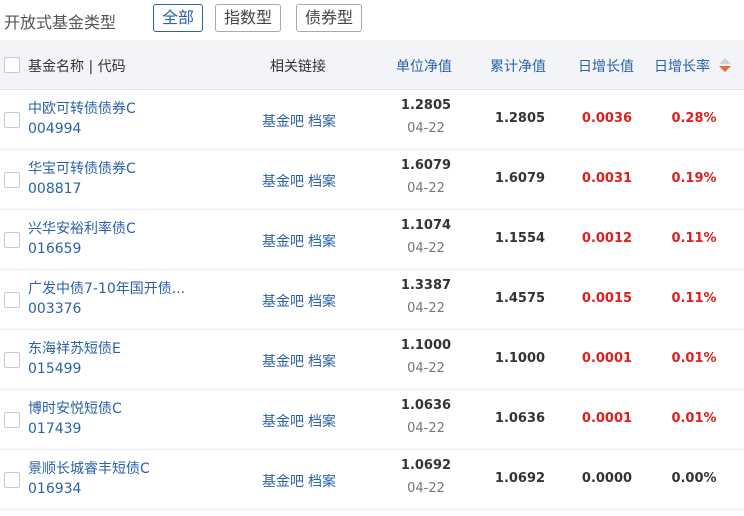 Image resolution: width=744 pixels, height=516 pixels. What do you see at coordinates (520, 178) in the screenshot?
I see `acc-nav-value: 1.6079` at bounding box center [520, 178].